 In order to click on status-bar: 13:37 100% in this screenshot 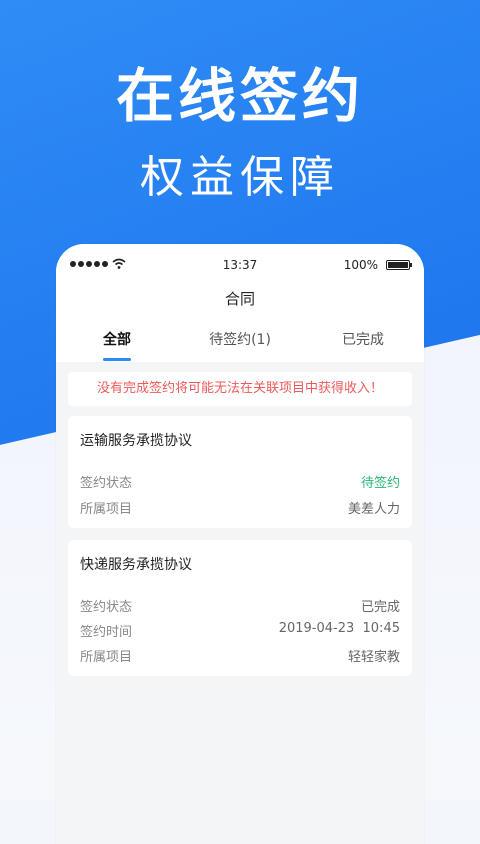, I will do `click(240, 266)`.